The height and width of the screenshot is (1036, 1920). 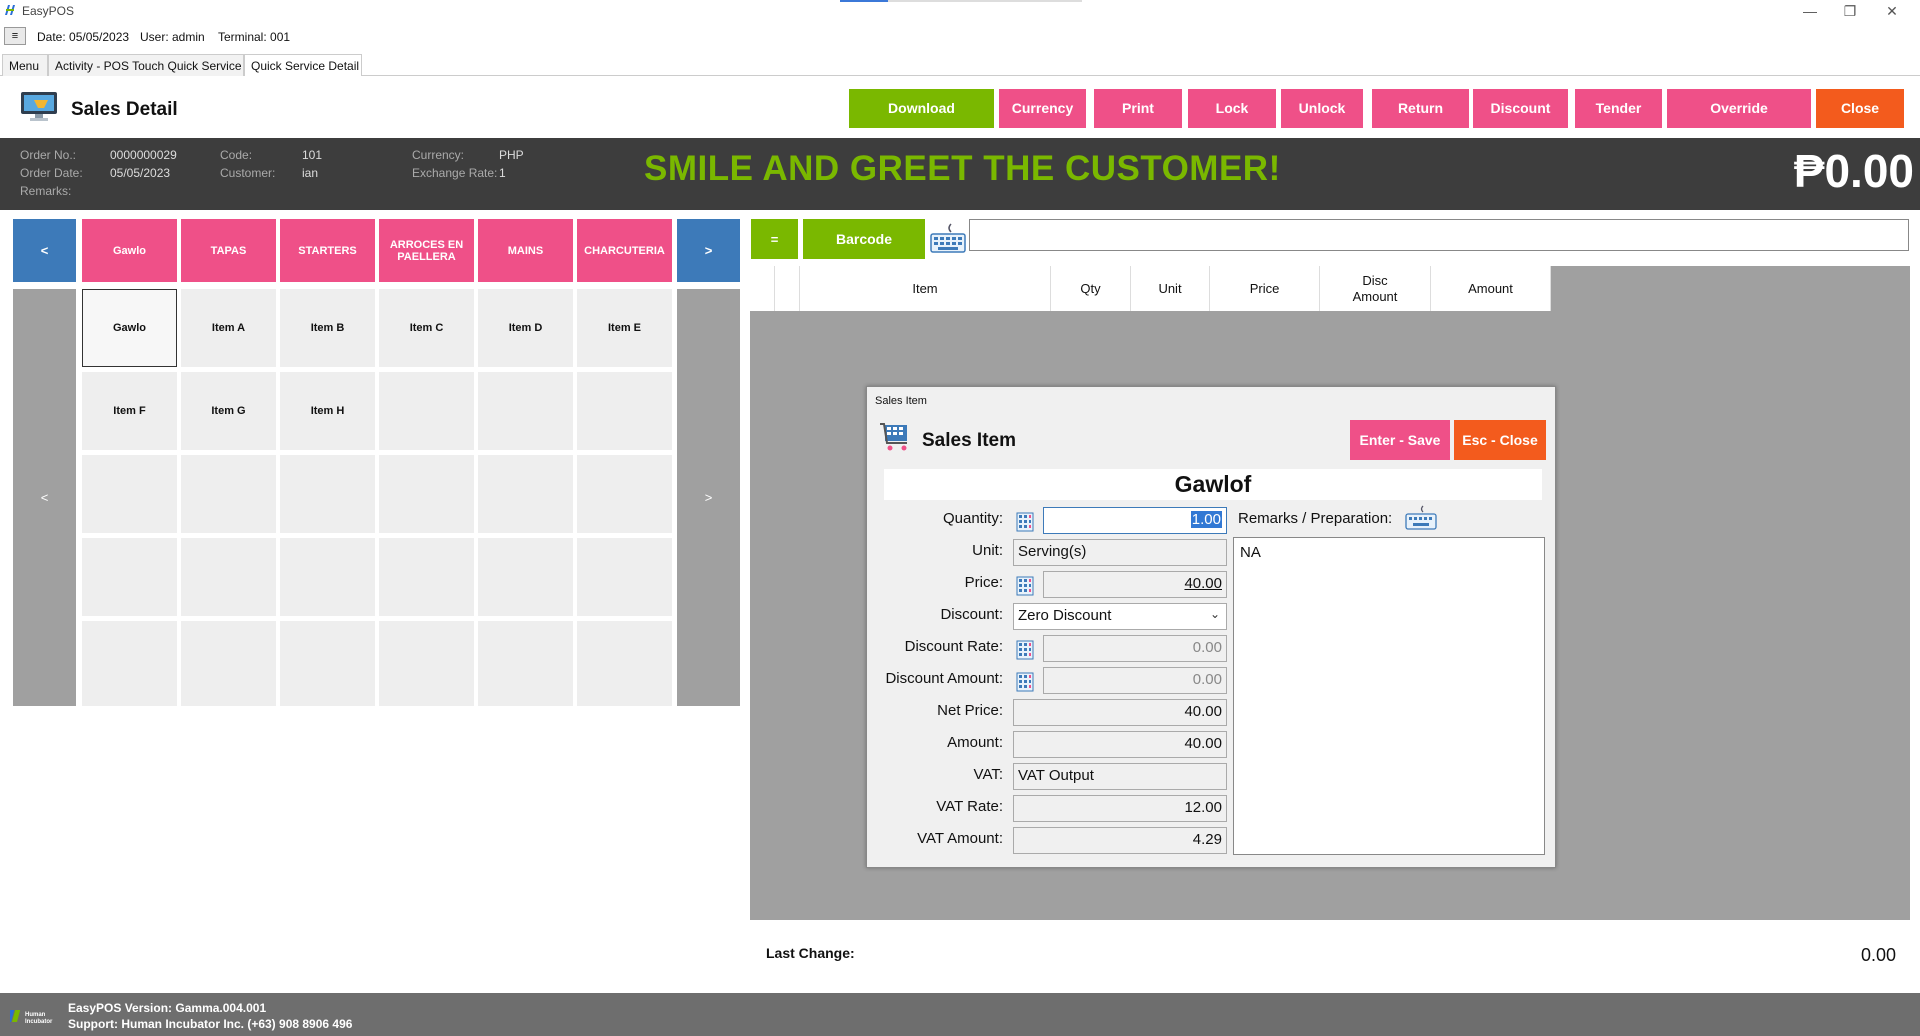 I want to click on item-tile: Item B, so click(x=327, y=328).